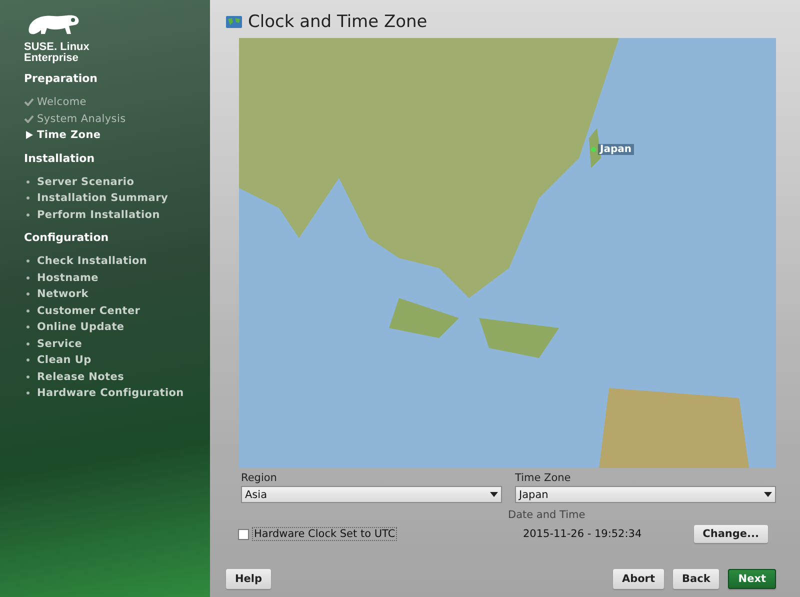 This screenshot has height=597, width=800. Describe the element at coordinates (62, 294) in the screenshot. I see `step-label: Network` at that location.